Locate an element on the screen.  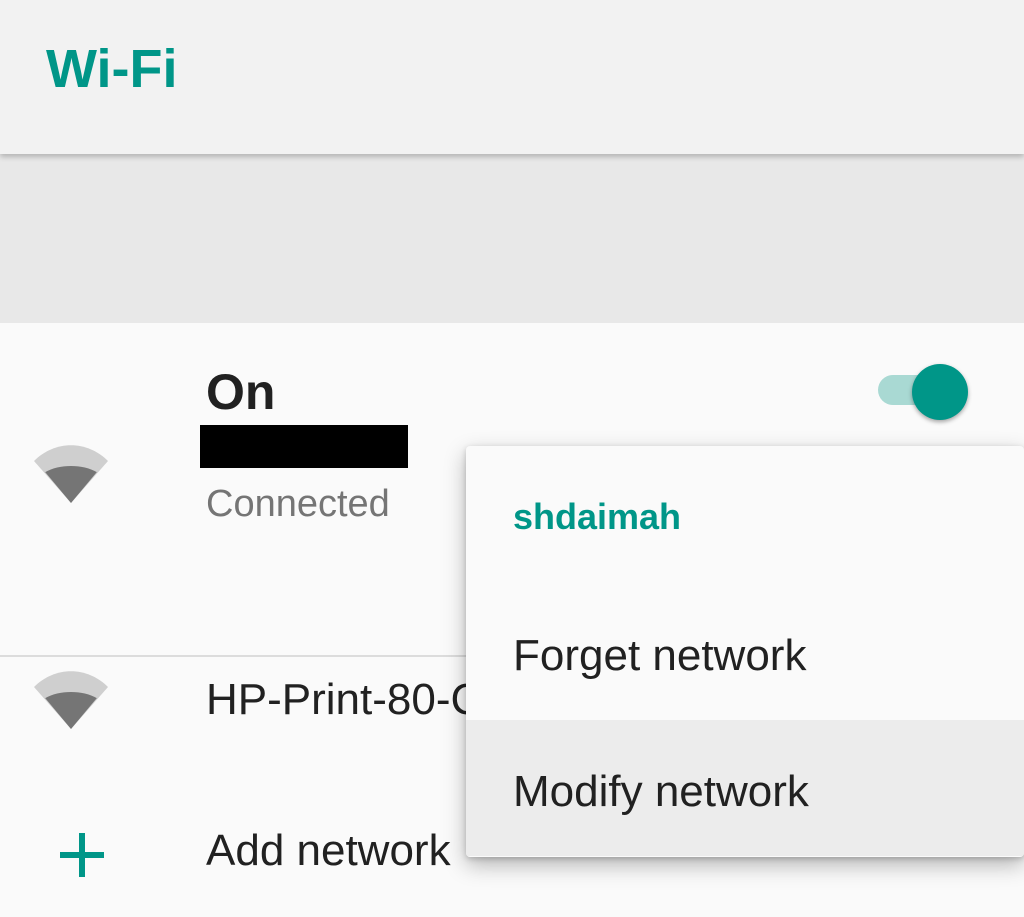
network-name: HP-Print-80-C is located at coordinates (344, 699).